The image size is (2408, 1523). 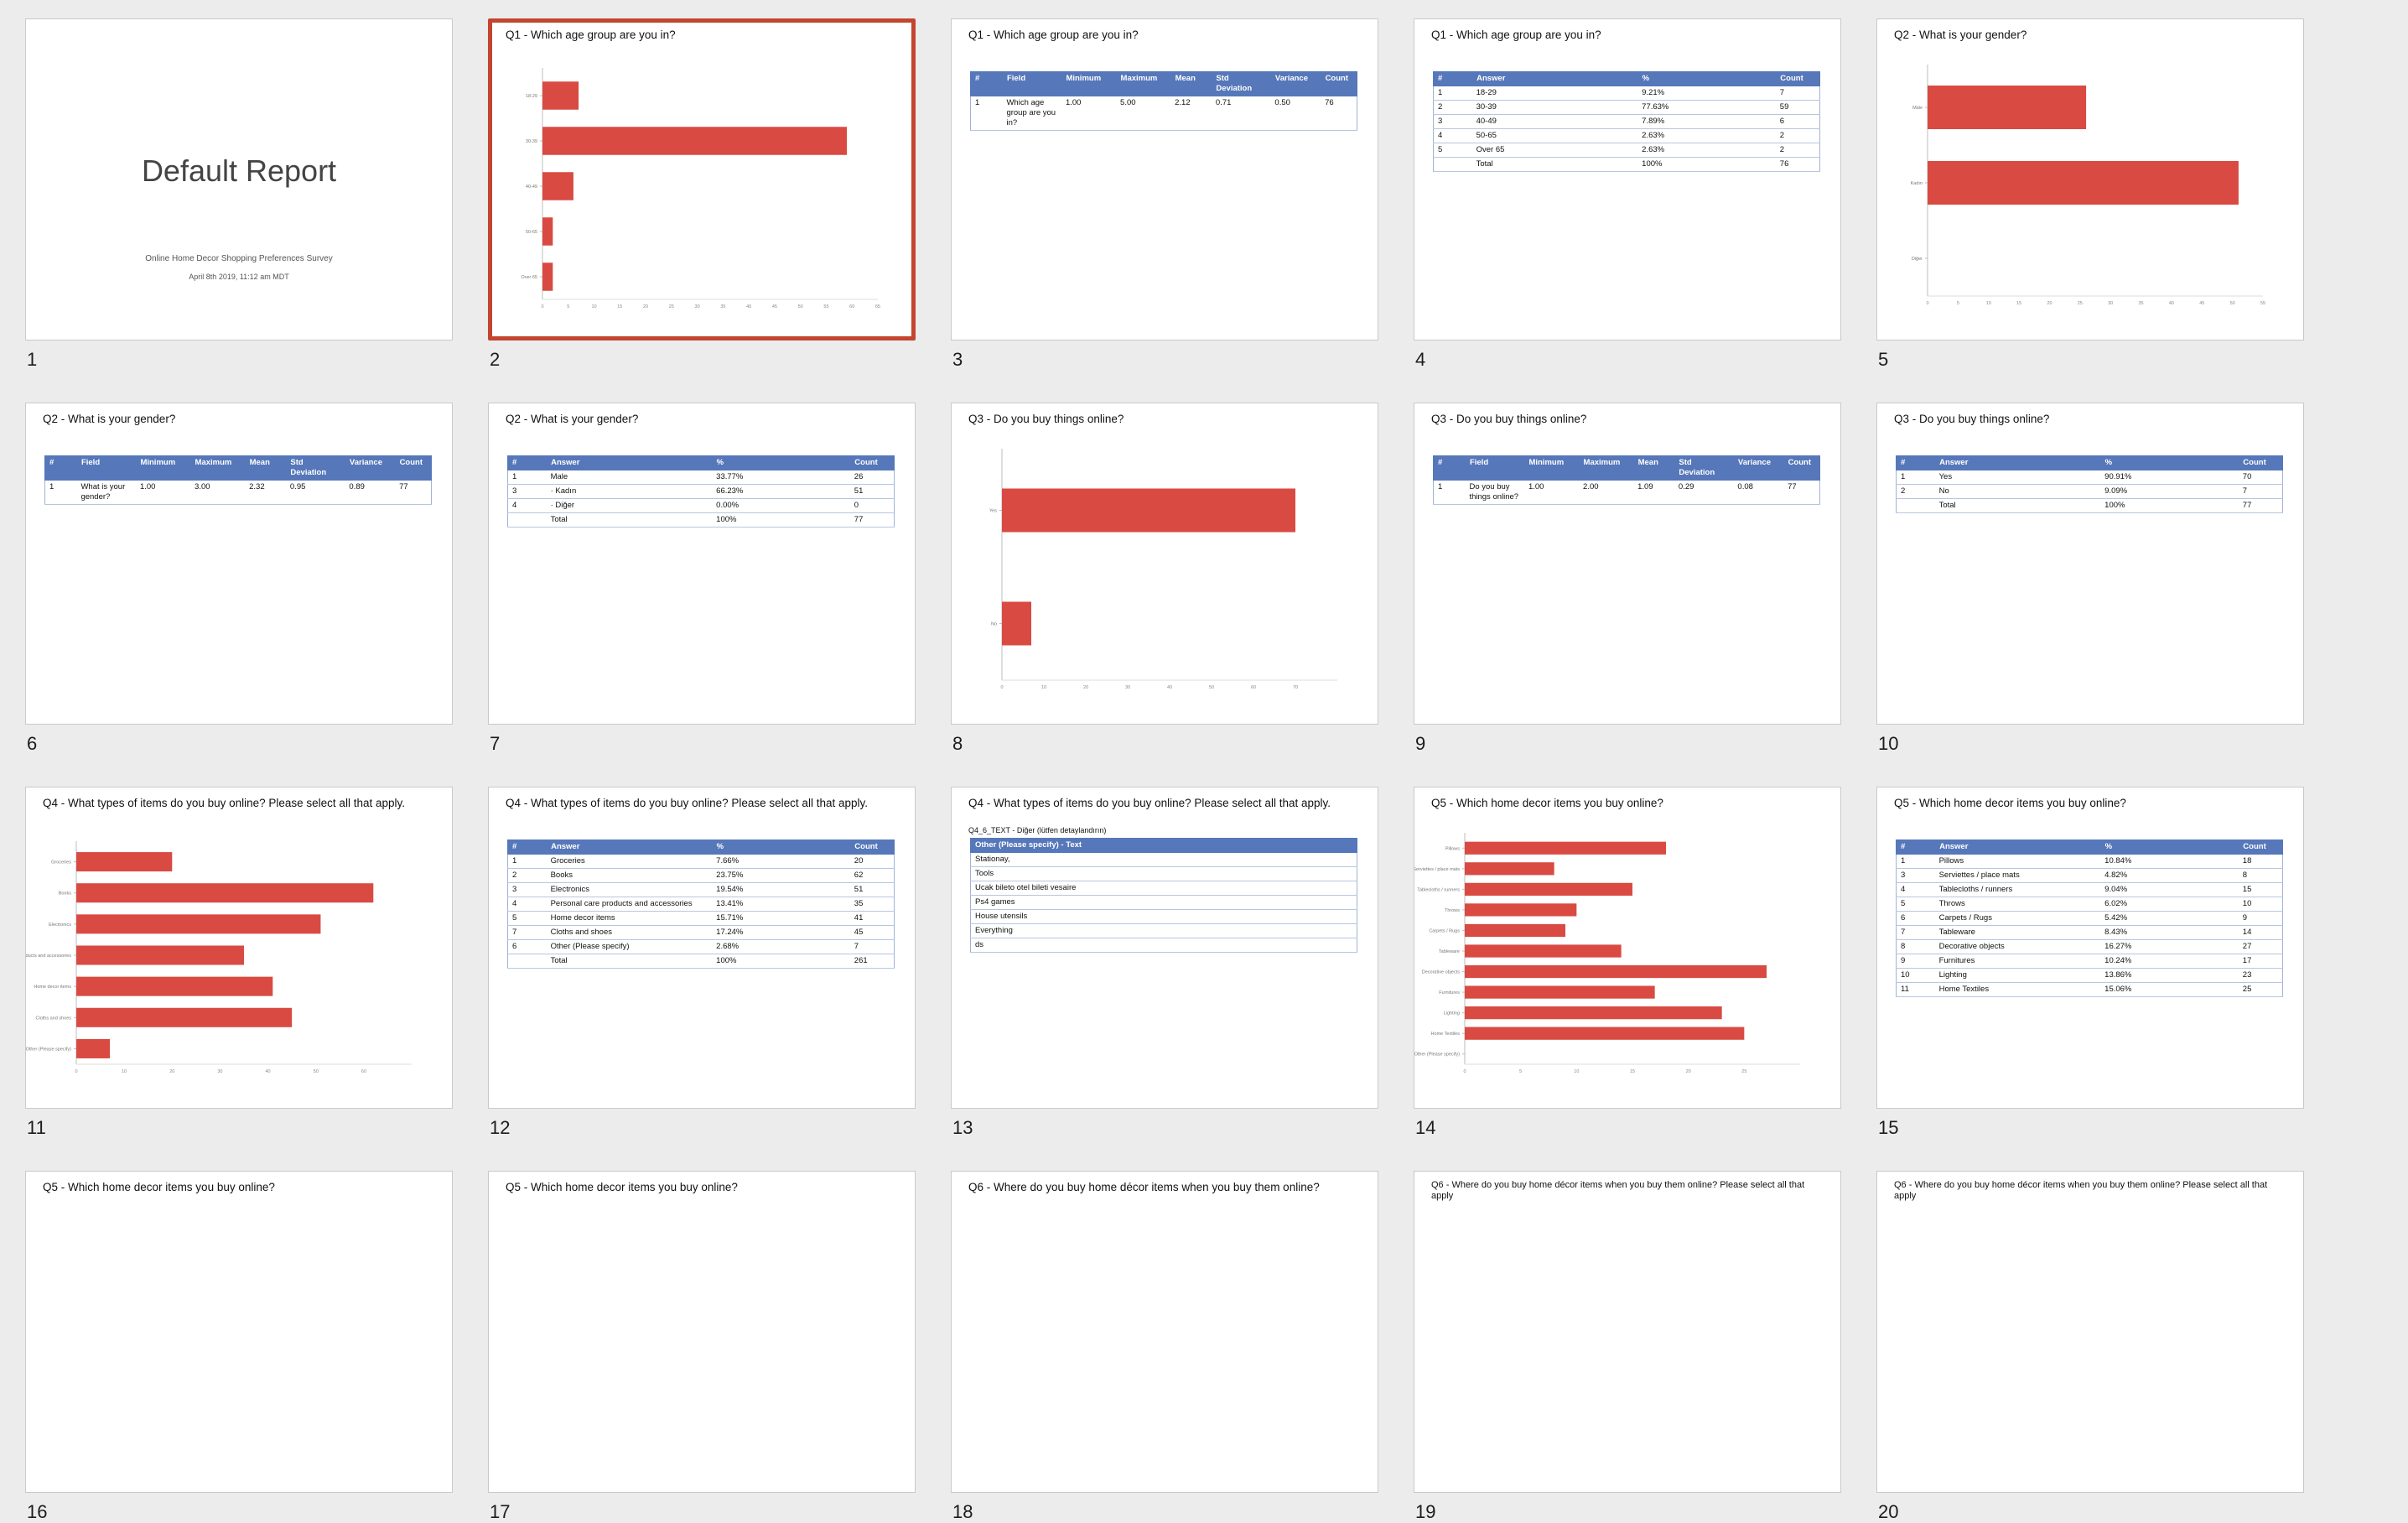 What do you see at coordinates (872, 932) in the screenshot?
I see `table-cell: 45` at bounding box center [872, 932].